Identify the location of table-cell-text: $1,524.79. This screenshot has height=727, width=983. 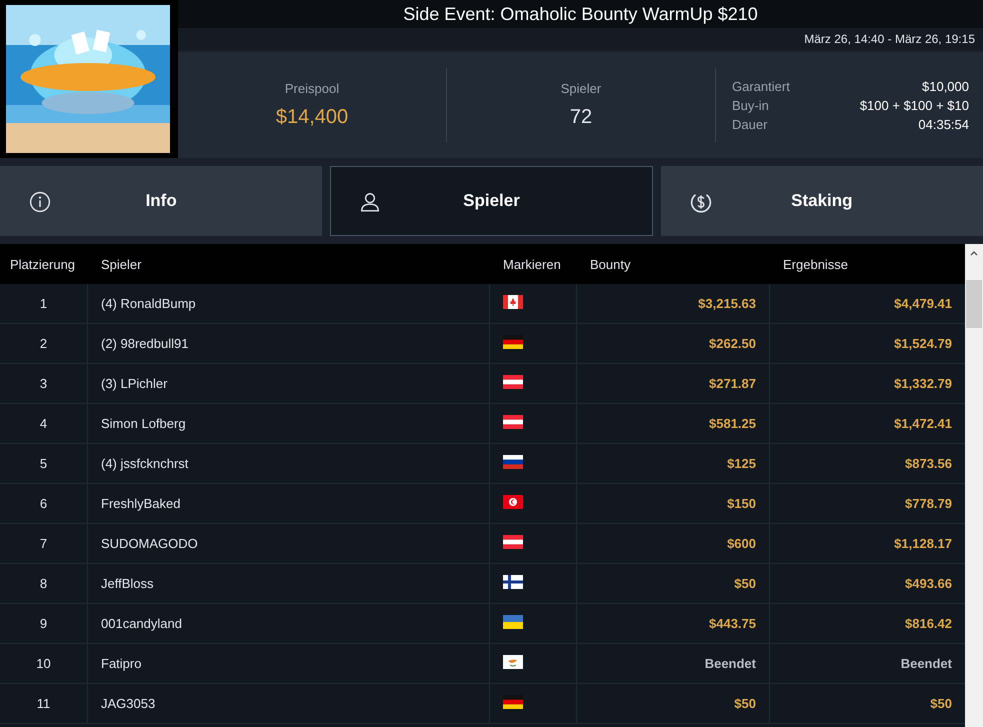
(923, 344).